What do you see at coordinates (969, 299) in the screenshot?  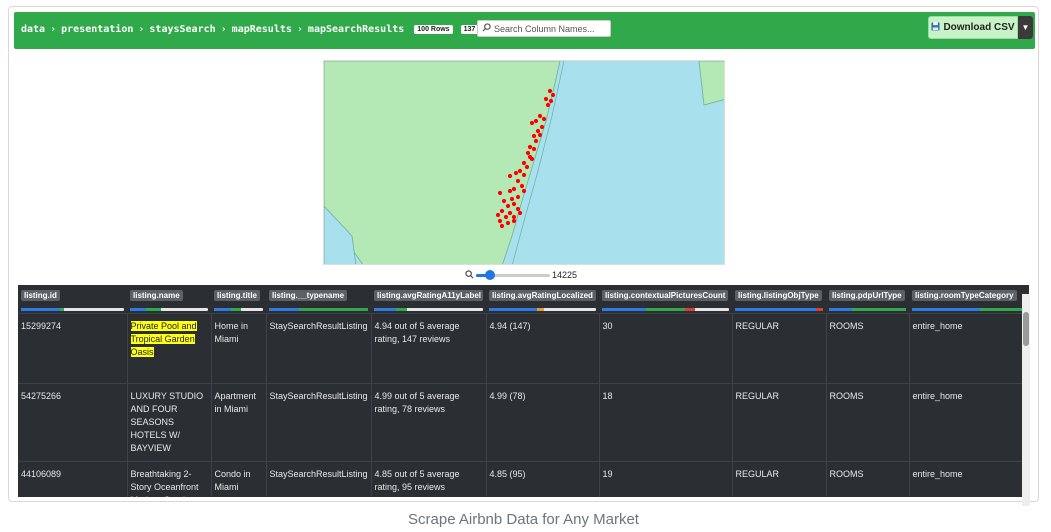 I see `column-header-listing-room-type-category: listing.roomTypeCategory` at bounding box center [969, 299].